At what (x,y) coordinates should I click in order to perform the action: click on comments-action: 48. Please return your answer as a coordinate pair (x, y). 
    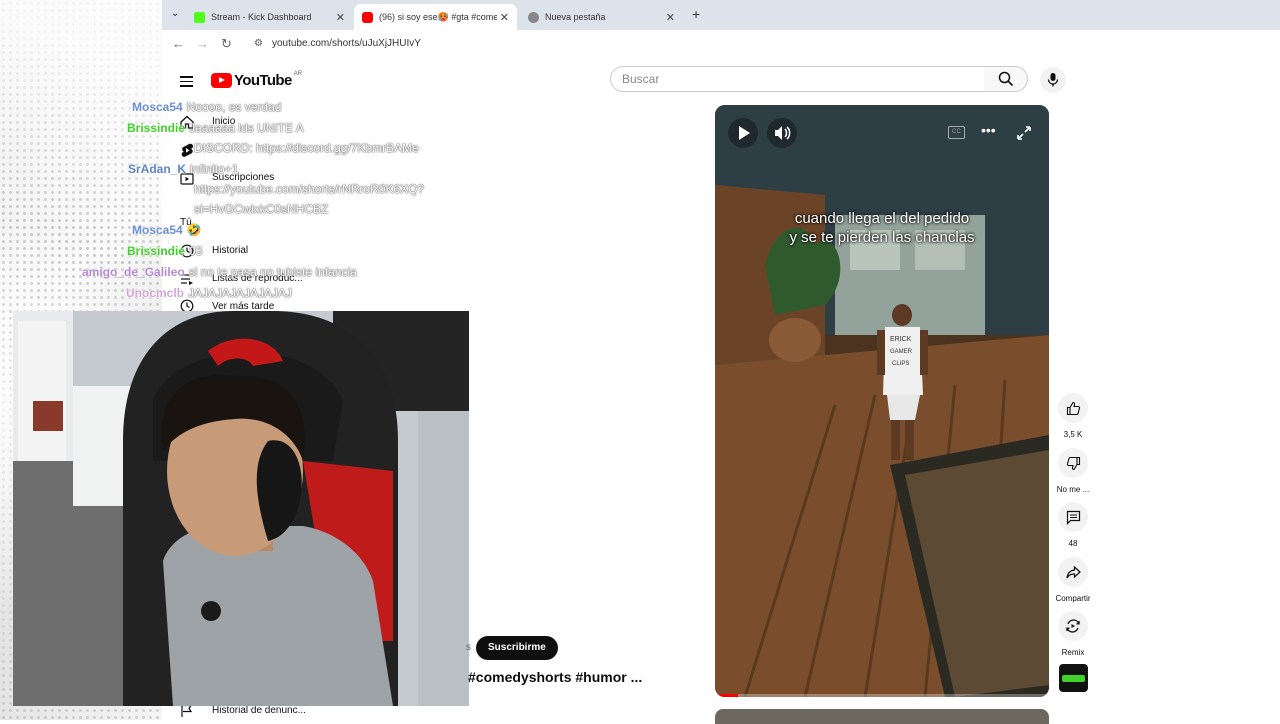
    Looking at the image, I should click on (1073, 525).